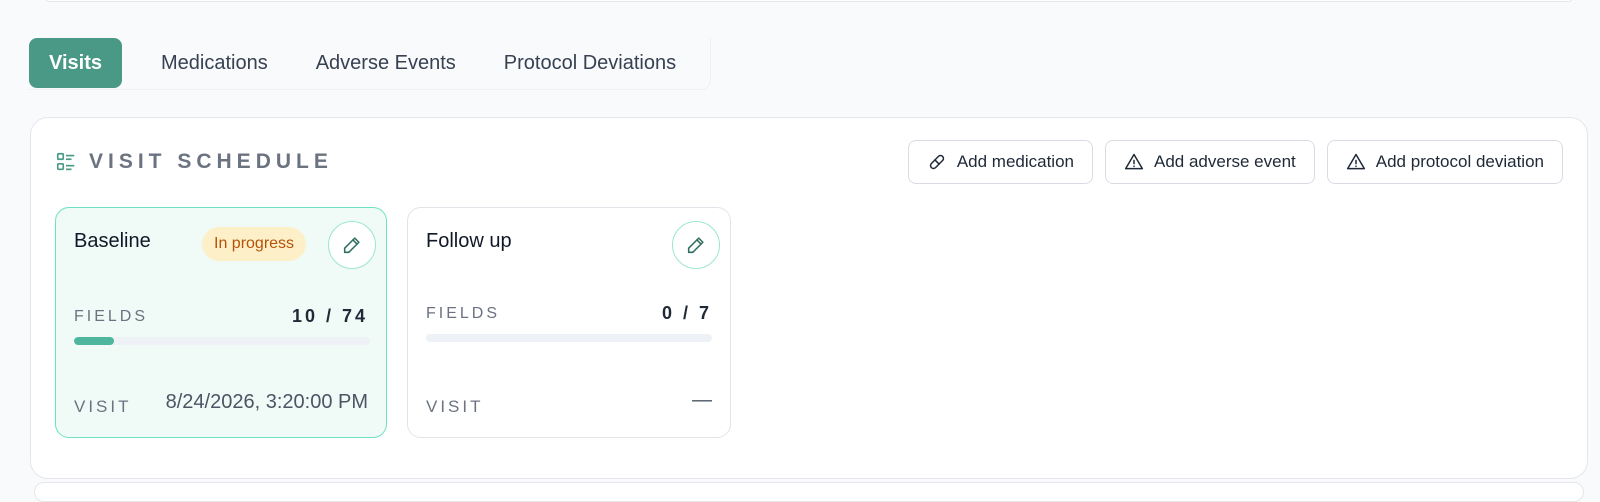  What do you see at coordinates (809, 1) in the screenshot?
I see `previous-panel-edge` at bounding box center [809, 1].